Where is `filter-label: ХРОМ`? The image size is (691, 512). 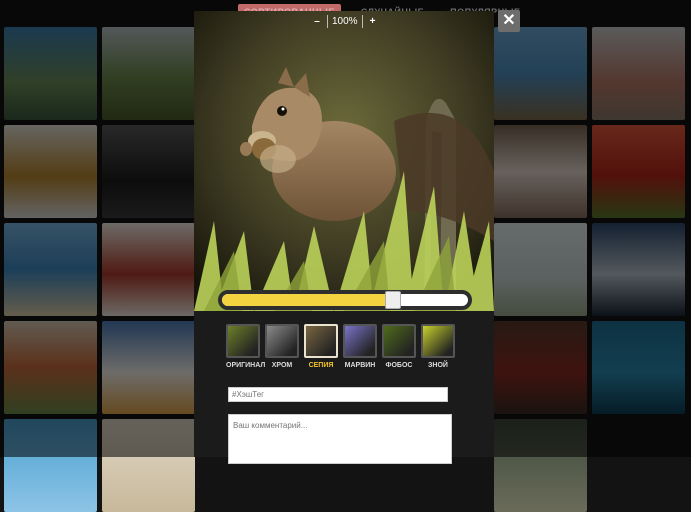
filter-label: ХРОМ is located at coordinates (282, 365).